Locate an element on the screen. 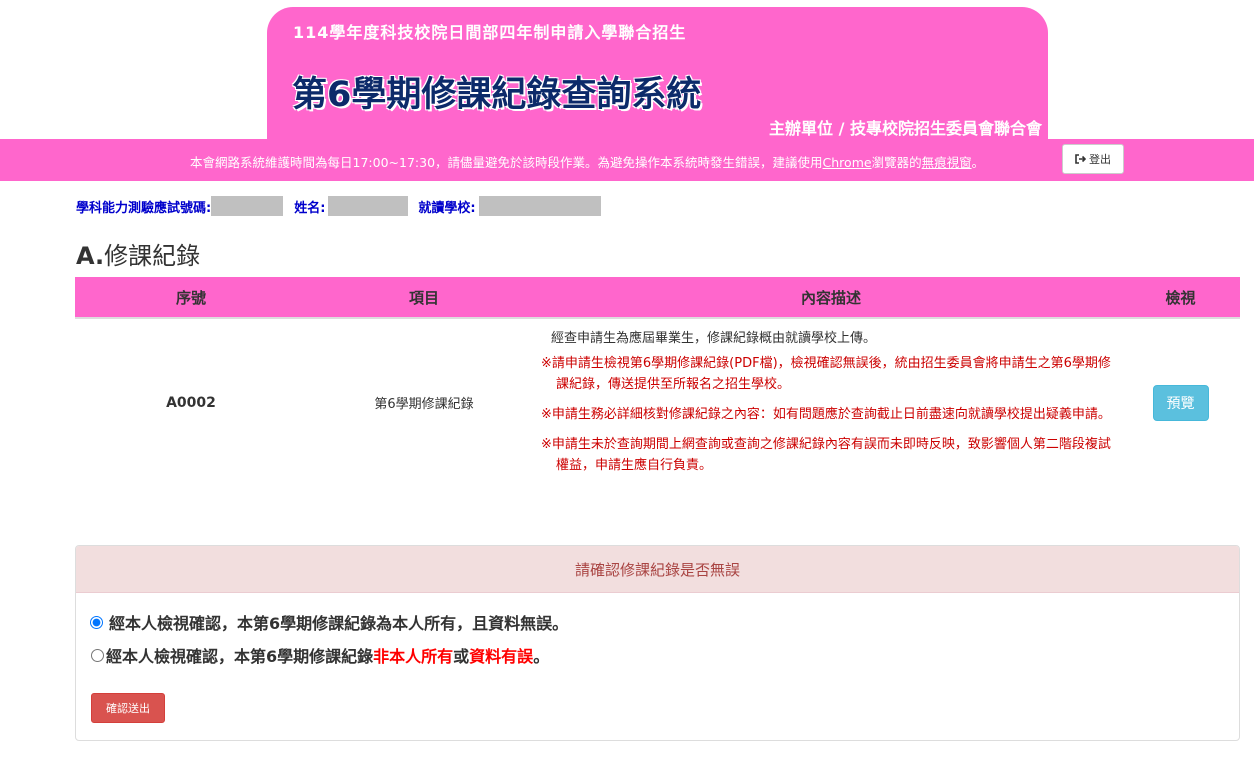 This screenshot has width=1254, height=768. school-masked is located at coordinates (539, 206).